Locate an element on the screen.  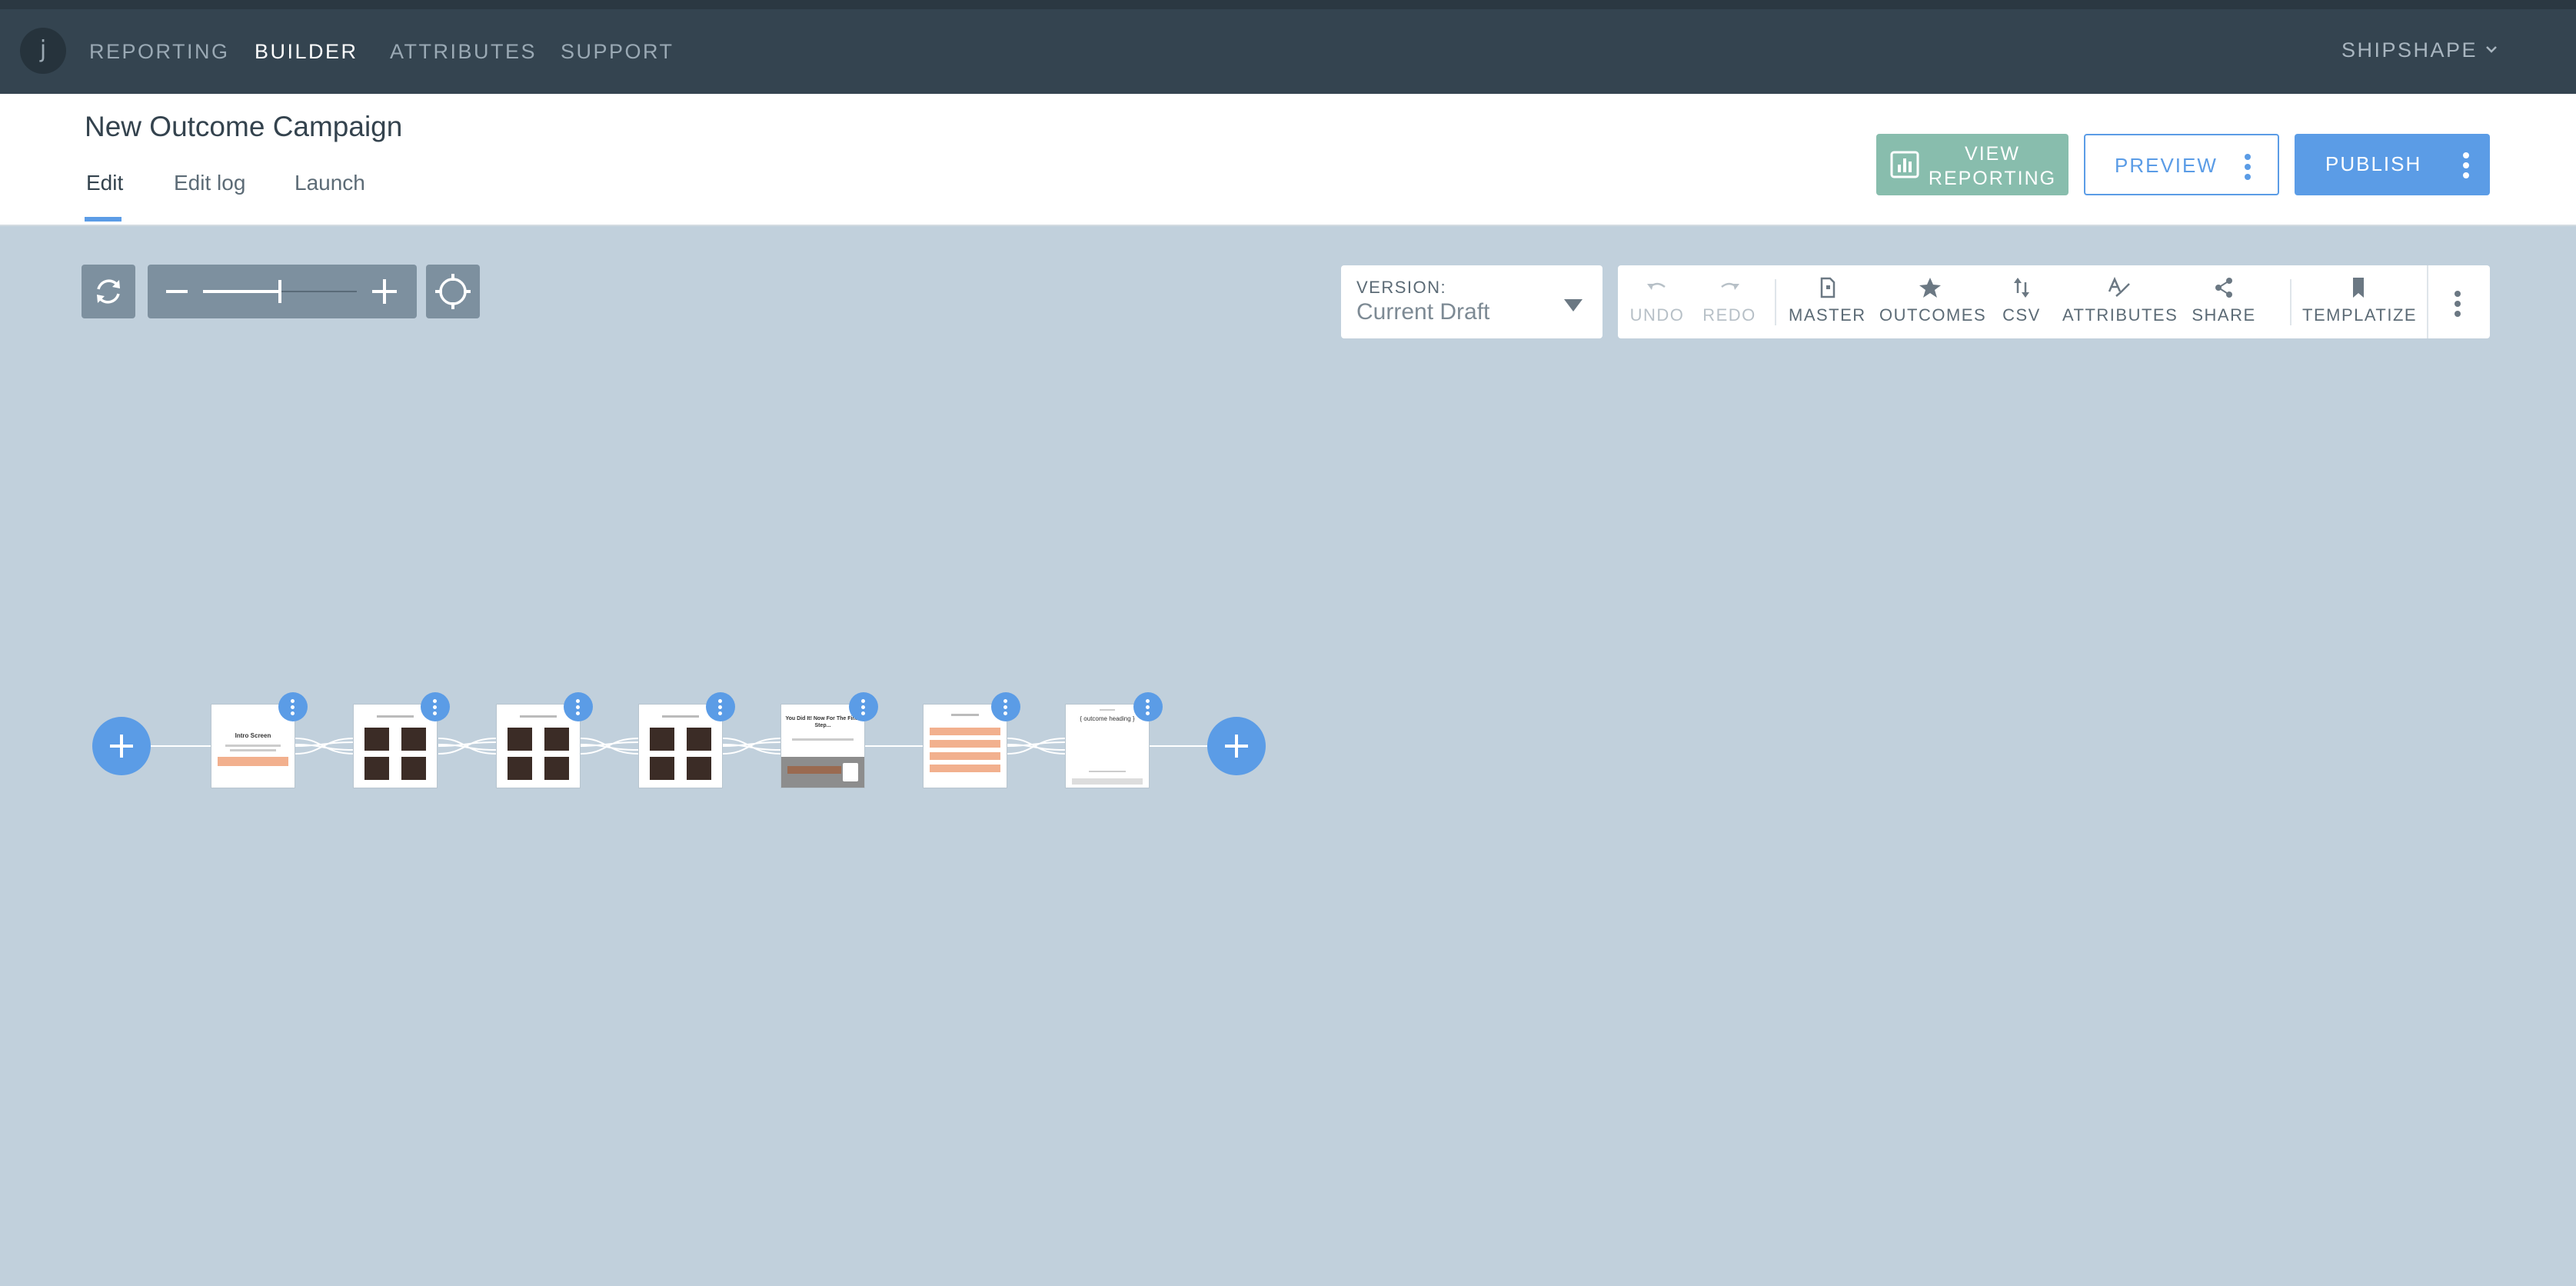
attributes-label: ATTRIBUTES is located at coordinates (2120, 315).